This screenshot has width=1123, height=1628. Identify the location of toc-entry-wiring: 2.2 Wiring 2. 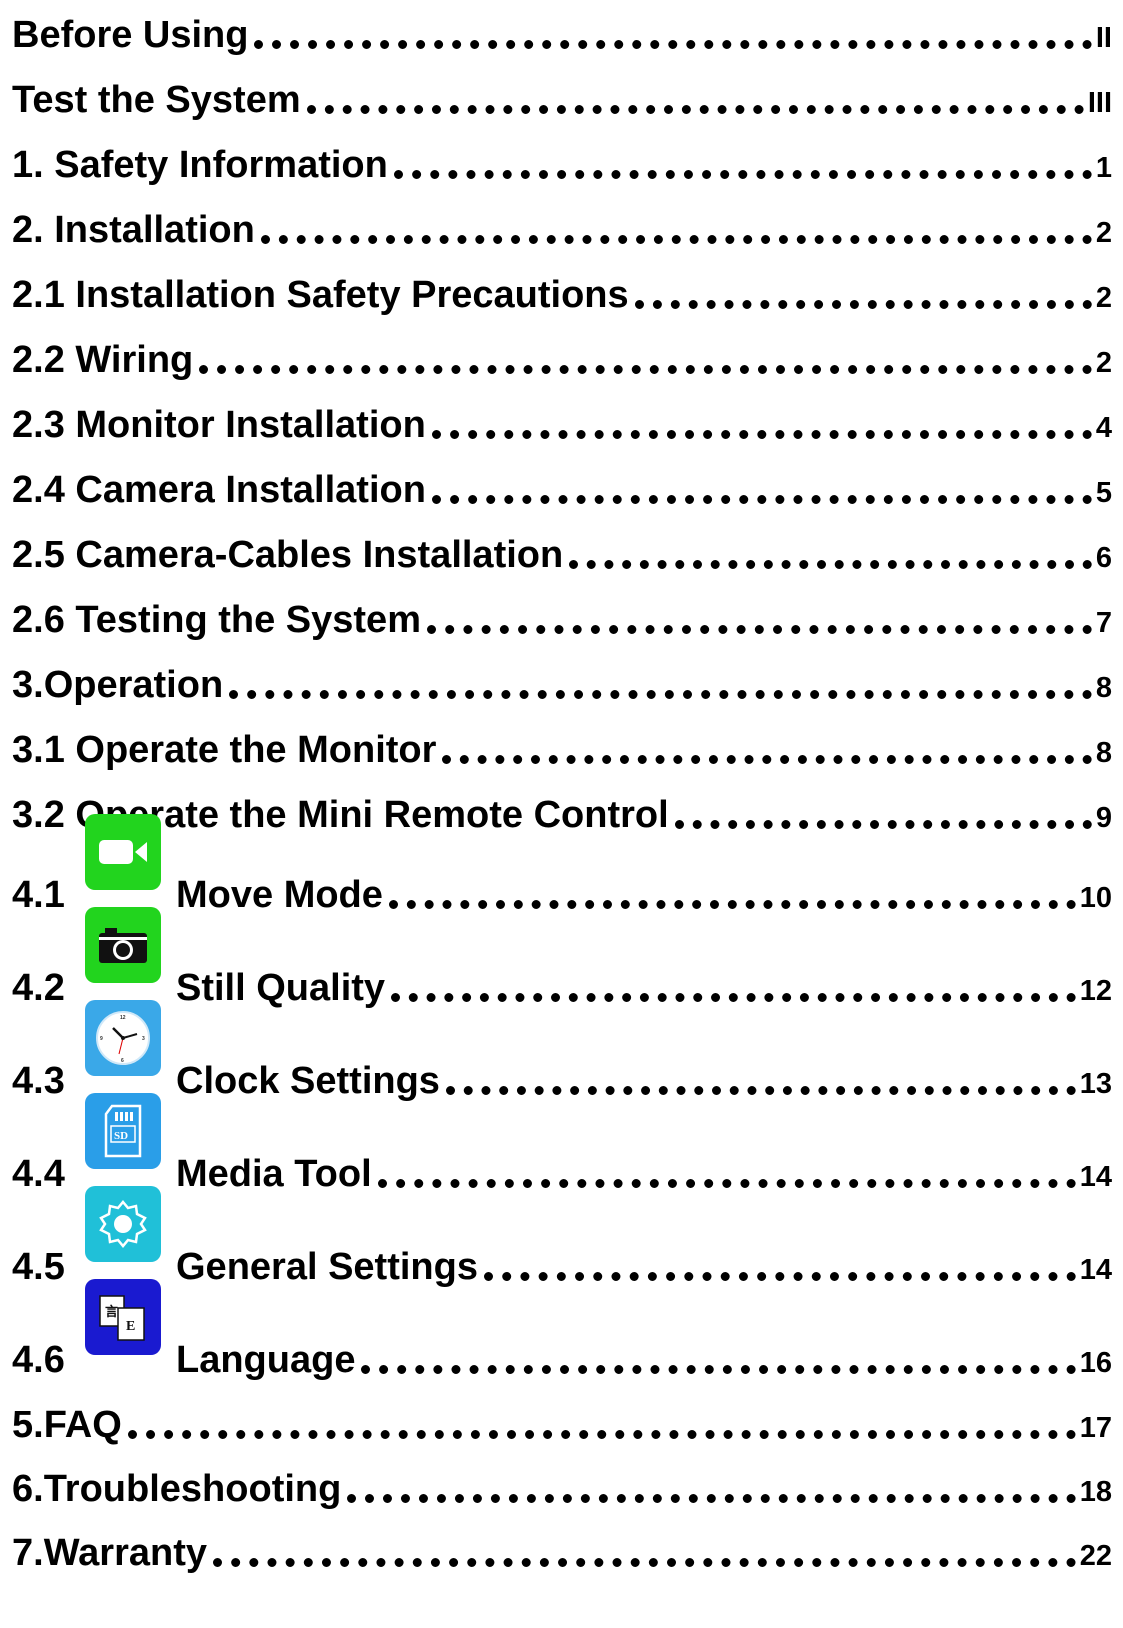
(562, 358).